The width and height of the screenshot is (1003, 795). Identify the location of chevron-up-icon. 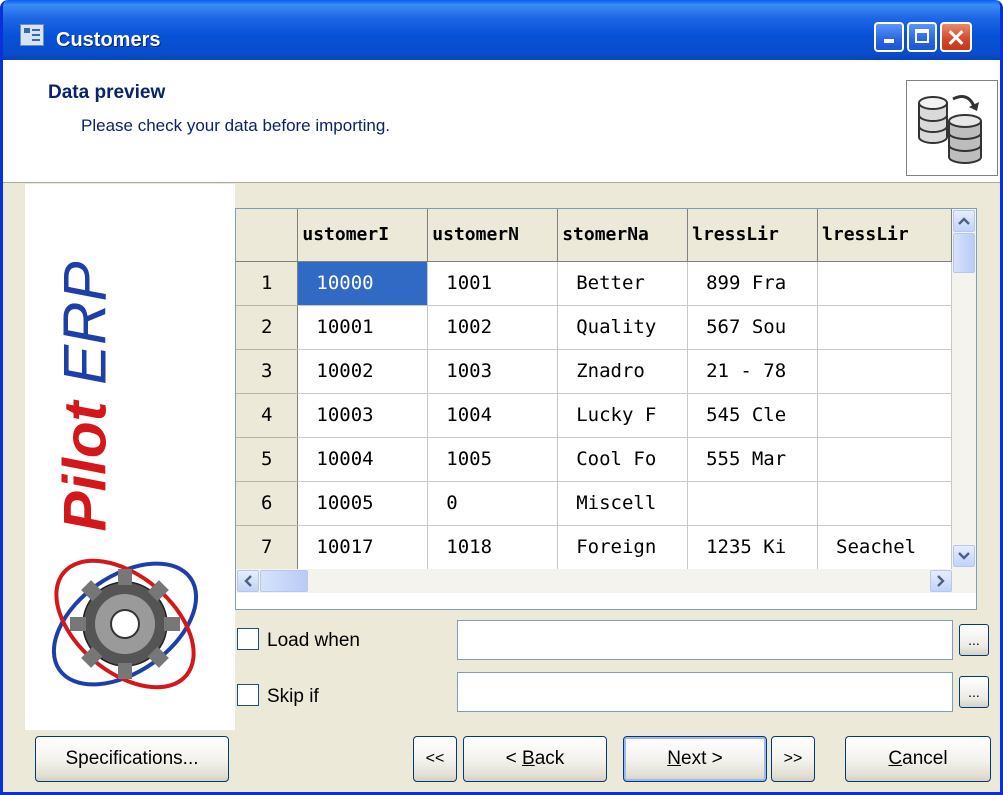
(964, 221).